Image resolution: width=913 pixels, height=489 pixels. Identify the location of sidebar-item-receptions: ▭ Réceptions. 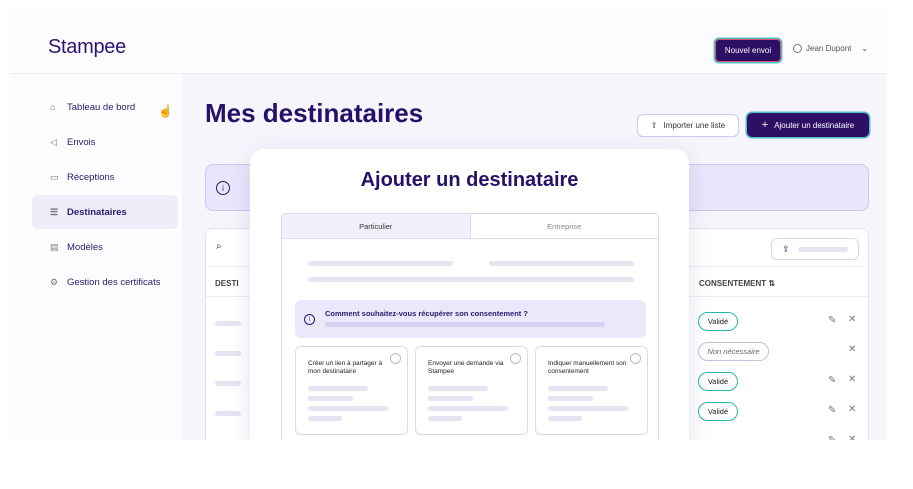
(105, 177).